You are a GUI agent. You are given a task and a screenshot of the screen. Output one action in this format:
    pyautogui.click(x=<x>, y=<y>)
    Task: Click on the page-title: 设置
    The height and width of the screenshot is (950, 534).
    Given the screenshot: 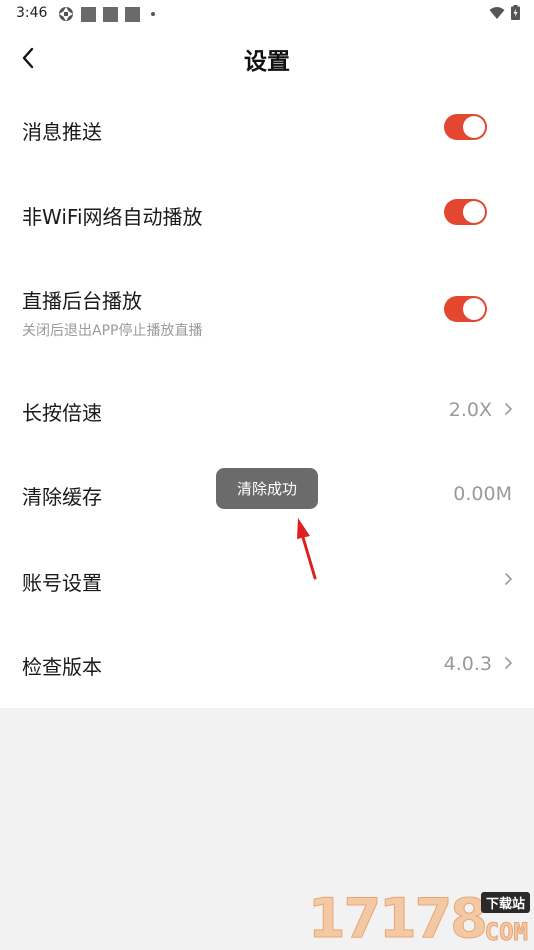 What is the action you would take?
    pyautogui.click(x=267, y=62)
    